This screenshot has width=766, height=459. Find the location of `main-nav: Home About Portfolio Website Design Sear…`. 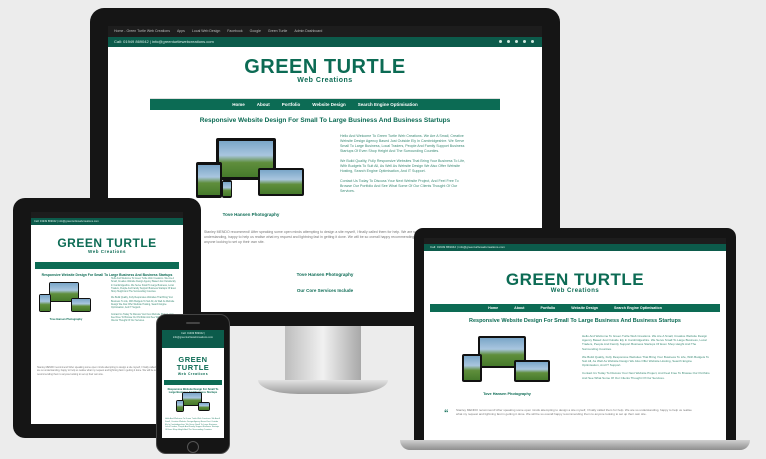

main-nav: Home About Portfolio Website Design Sear… is located at coordinates (325, 104).